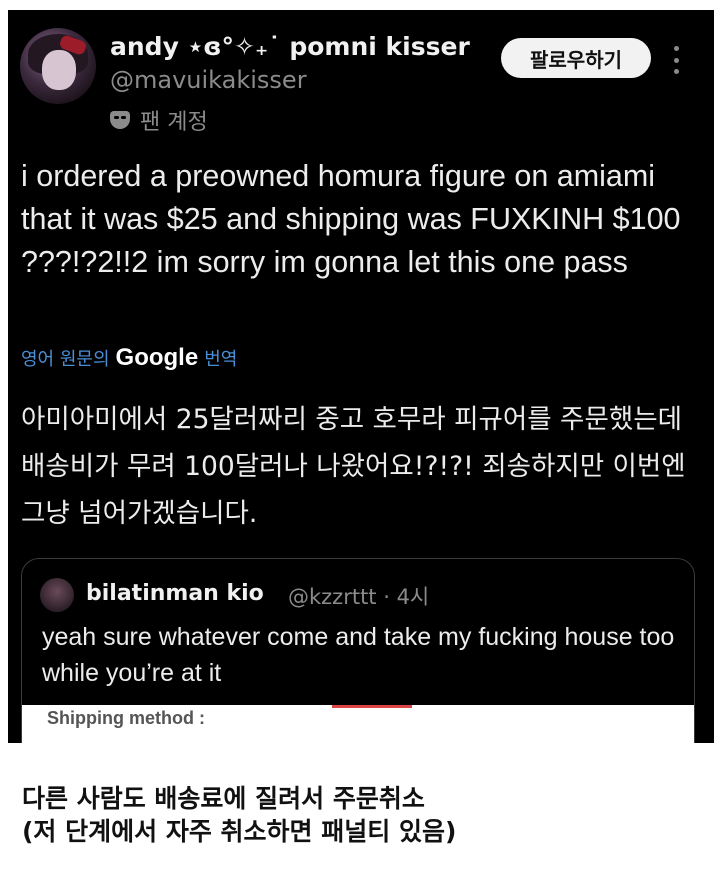 This screenshot has width=714, height=875. I want to click on caption-line-1: 다른 사람도 배송료에 질려서 주문취소, so click(223, 798).